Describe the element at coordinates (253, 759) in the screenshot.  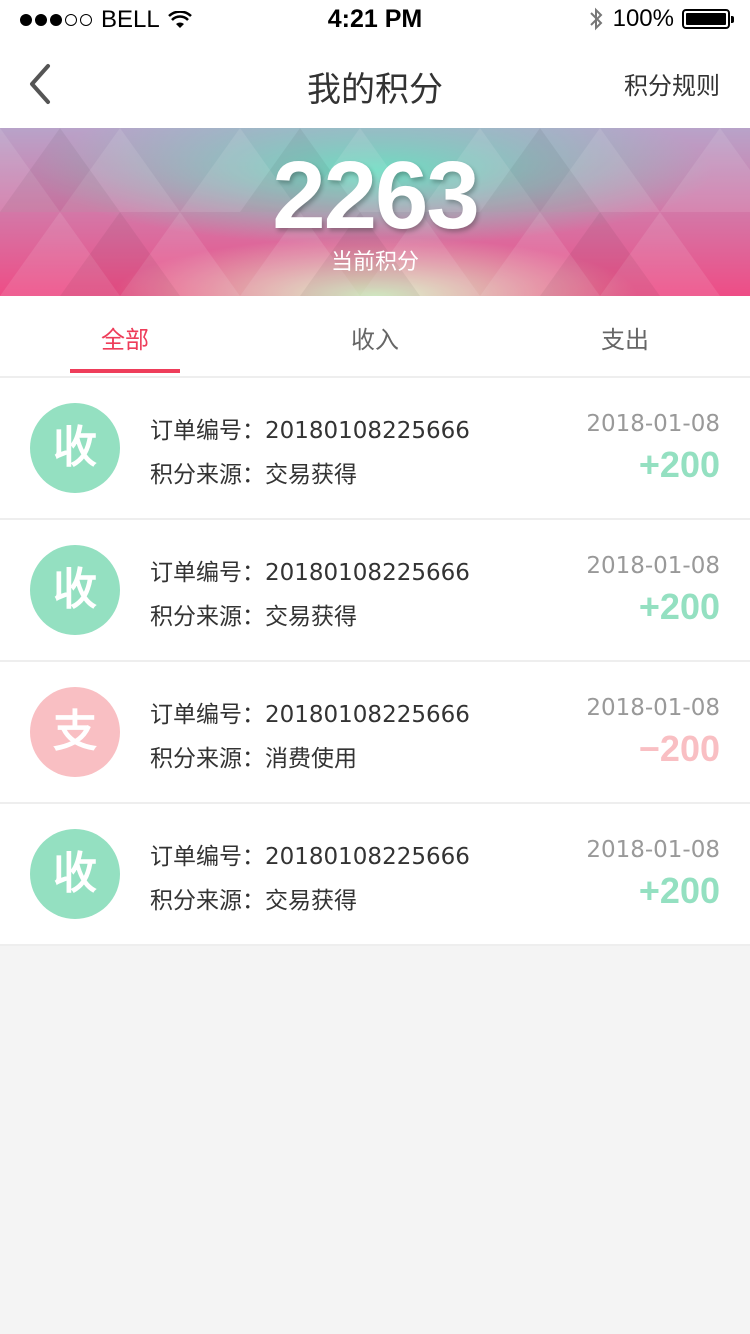
I see `points-source: 积分来源：消费使用` at that location.